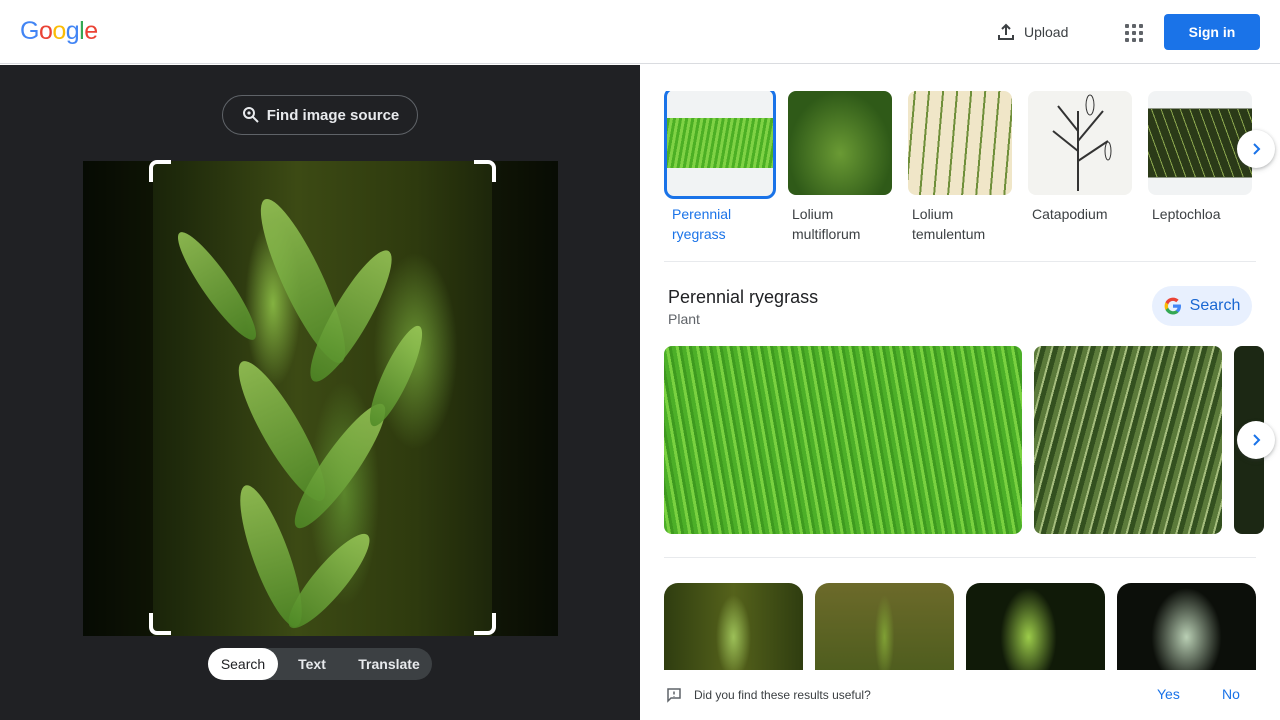  What do you see at coordinates (826, 224) in the screenshot?
I see `chip-label: Lolium multiflorum` at bounding box center [826, 224].